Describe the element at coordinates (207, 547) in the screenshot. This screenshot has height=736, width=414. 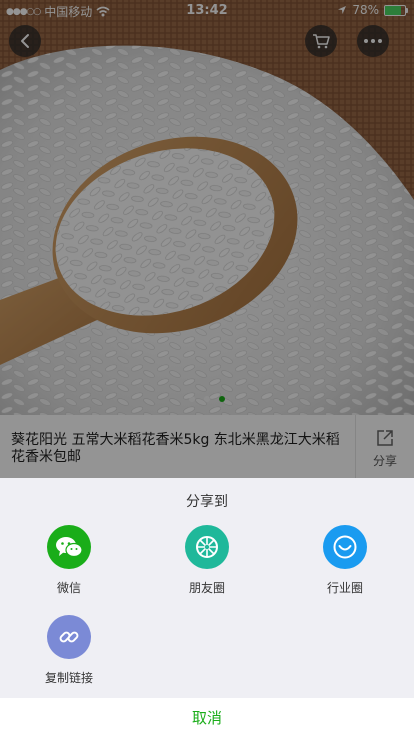
I see `moments-icon` at that location.